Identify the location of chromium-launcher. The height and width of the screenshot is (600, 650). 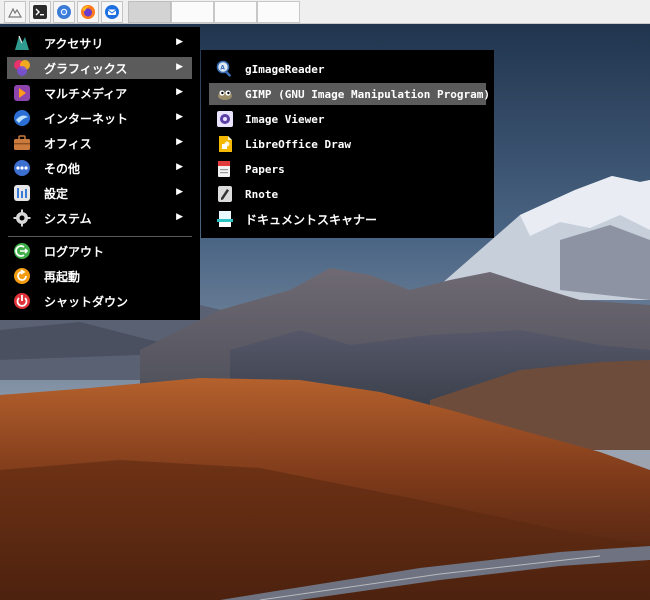
(64, 12).